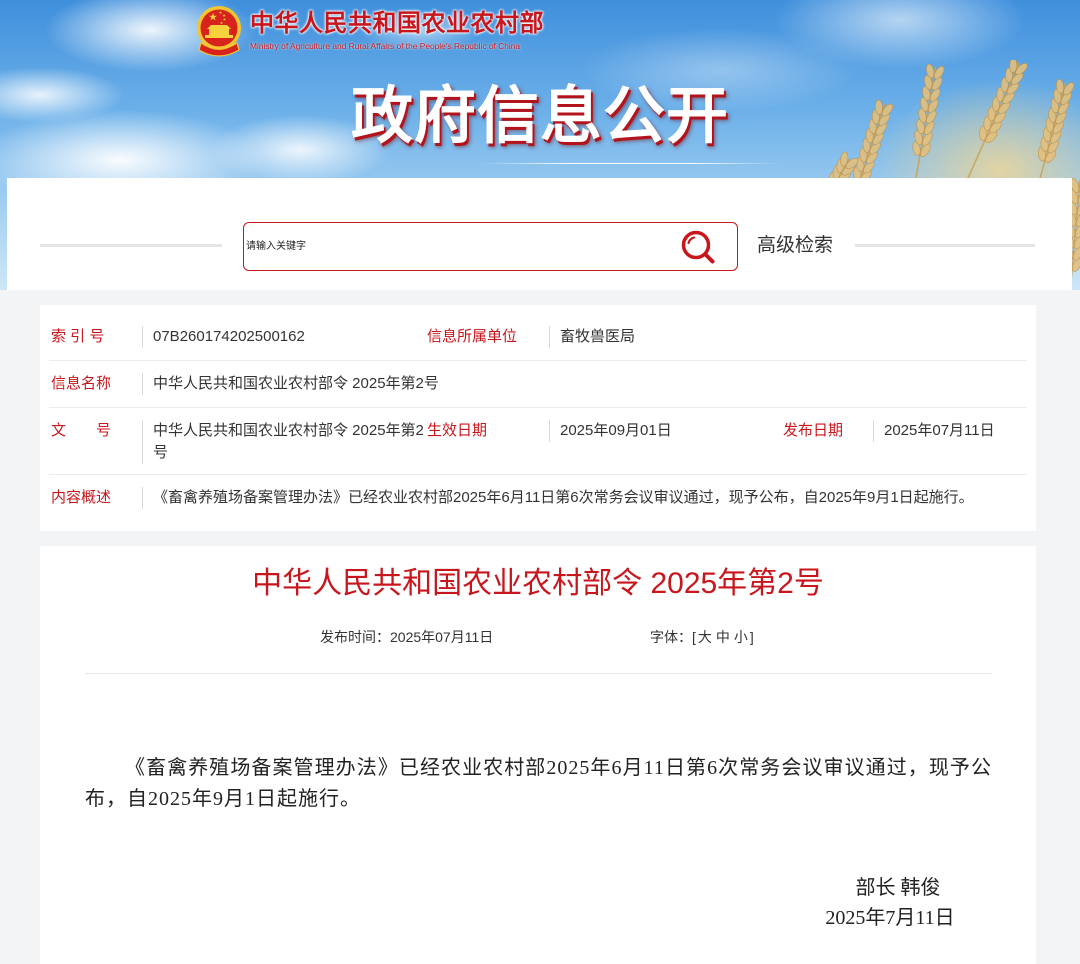 The image size is (1080, 964). I want to click on search-icon, so click(698, 247).